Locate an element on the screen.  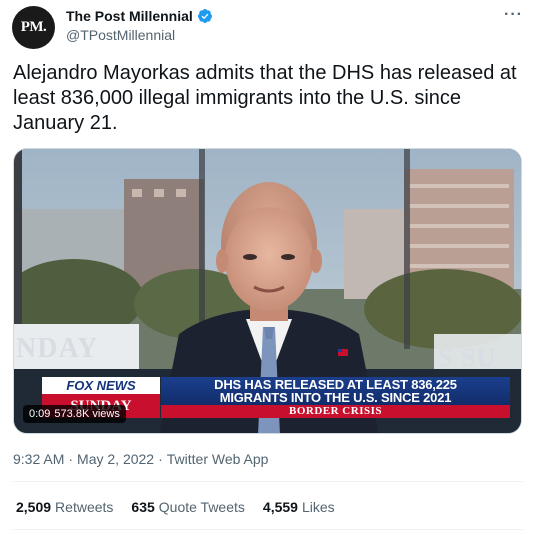
retweets-stat: 2,509 Retweets is located at coordinates (64, 507).